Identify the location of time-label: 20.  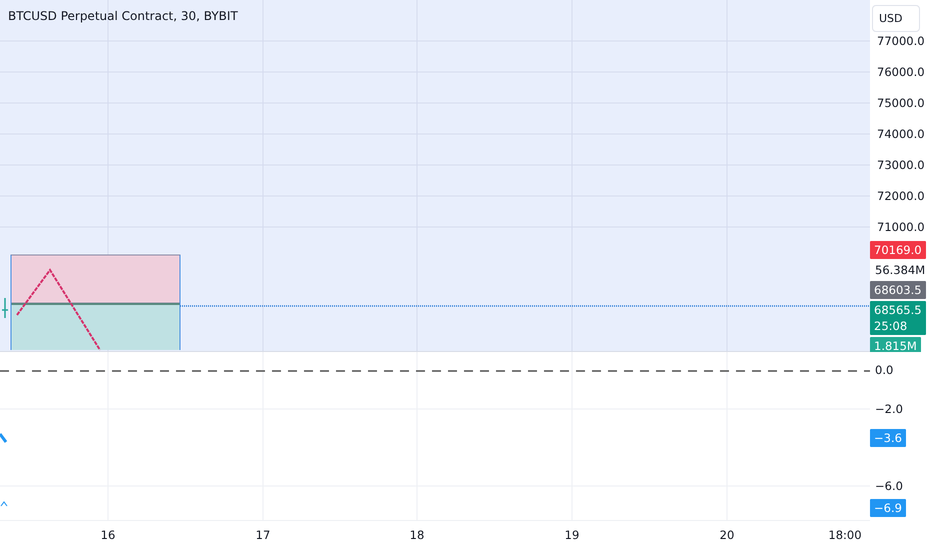
(727, 535).